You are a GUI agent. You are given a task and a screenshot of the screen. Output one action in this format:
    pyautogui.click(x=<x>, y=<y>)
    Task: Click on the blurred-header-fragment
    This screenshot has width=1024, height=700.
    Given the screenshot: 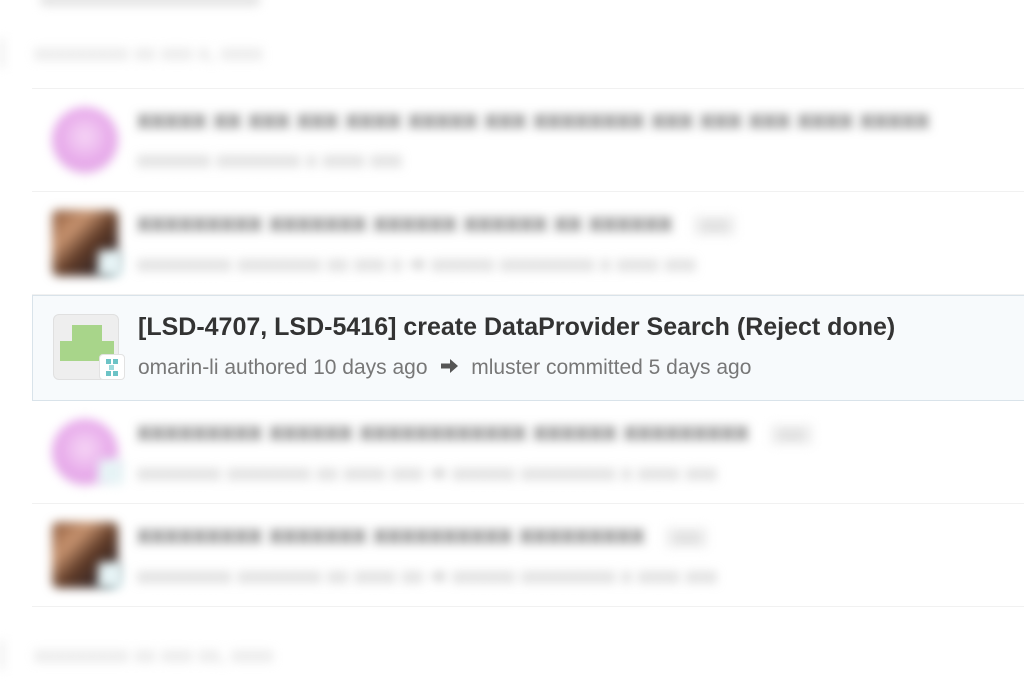 What is the action you would take?
    pyautogui.click(x=150, y=3)
    